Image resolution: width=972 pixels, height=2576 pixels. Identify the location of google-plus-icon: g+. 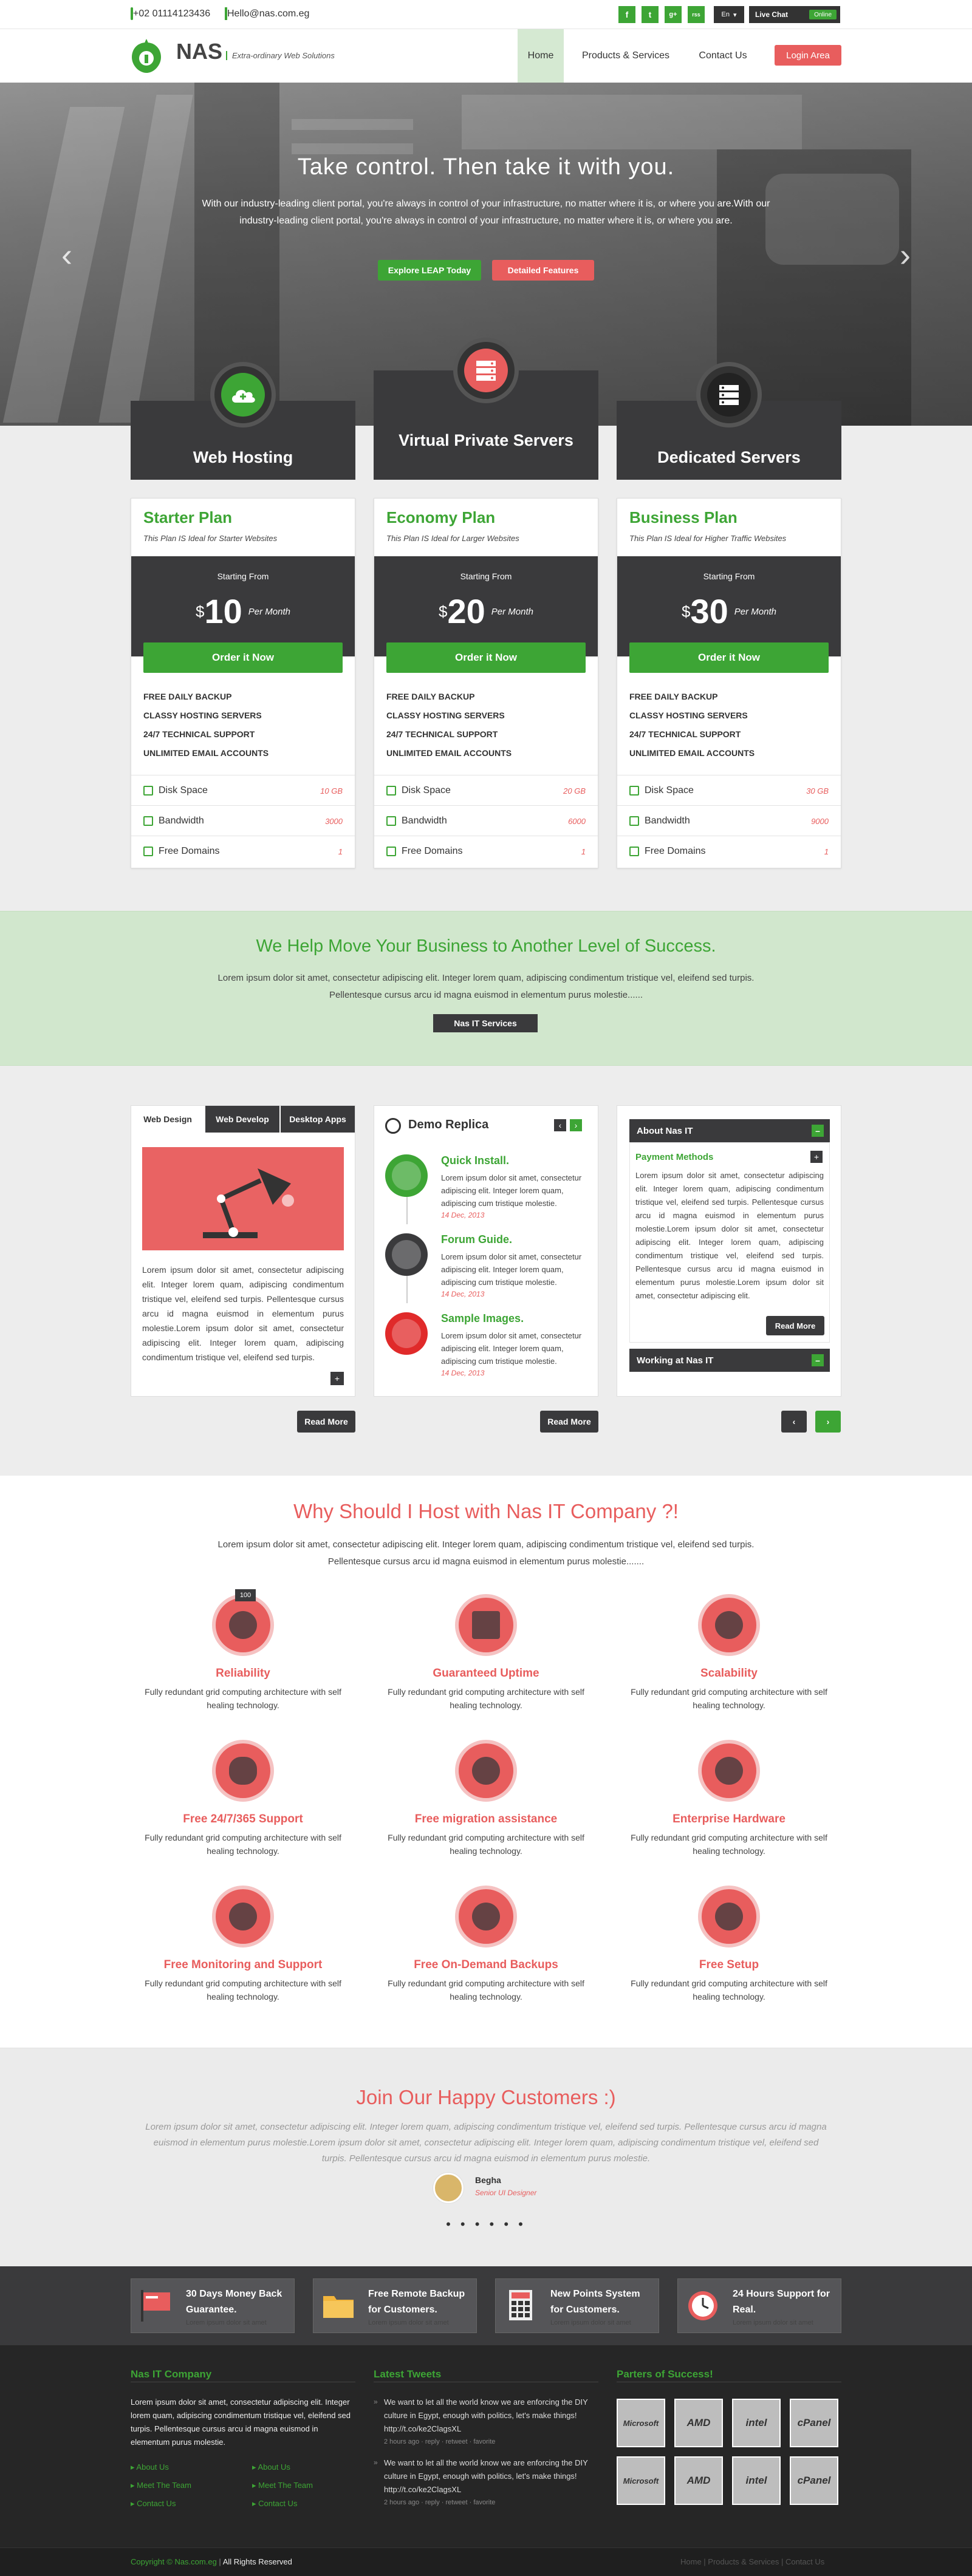
(674, 14).